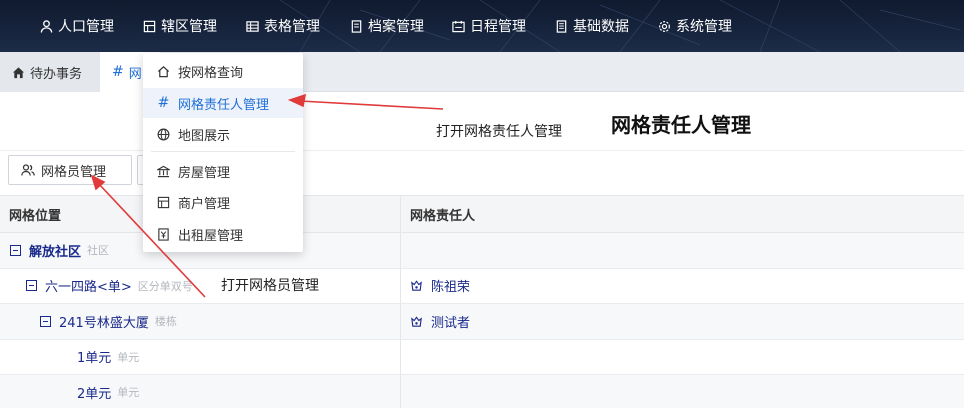  I want to click on table-row: 241号林盛大厦 楼栋 测试者, so click(482, 322).